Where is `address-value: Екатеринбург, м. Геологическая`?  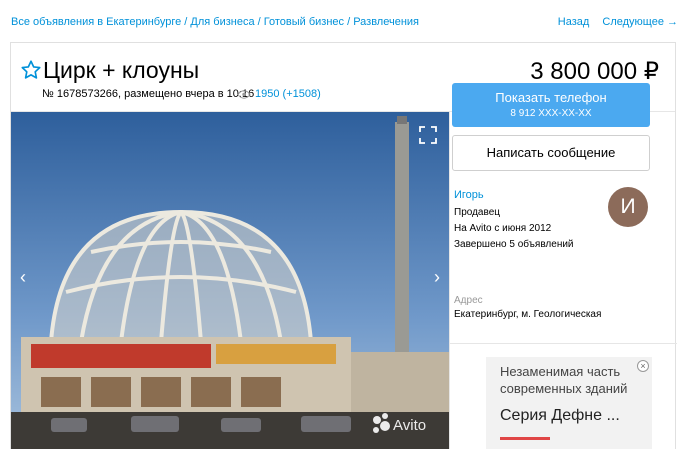
address-value: Екатеринбург, м. Геологическая is located at coordinates (528, 314).